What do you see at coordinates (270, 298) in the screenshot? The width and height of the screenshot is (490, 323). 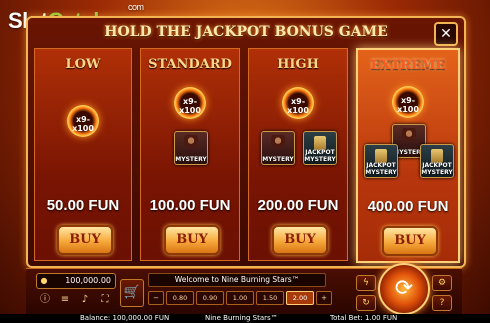 I see `bet-option: 1.50` at bounding box center [270, 298].